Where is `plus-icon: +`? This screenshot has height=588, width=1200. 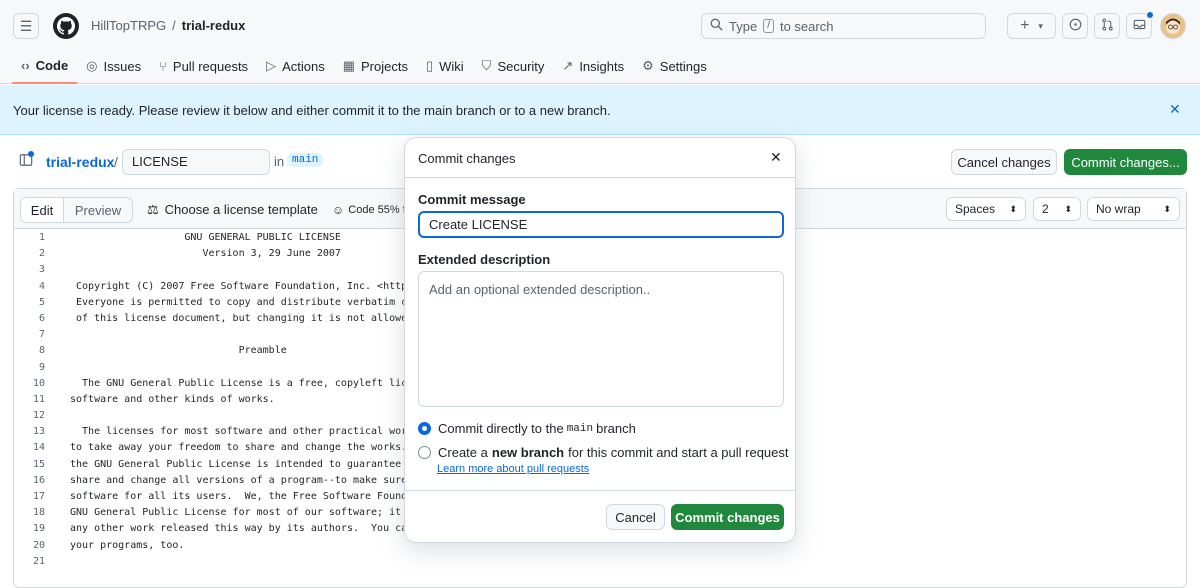
plus-icon: + is located at coordinates (1025, 25).